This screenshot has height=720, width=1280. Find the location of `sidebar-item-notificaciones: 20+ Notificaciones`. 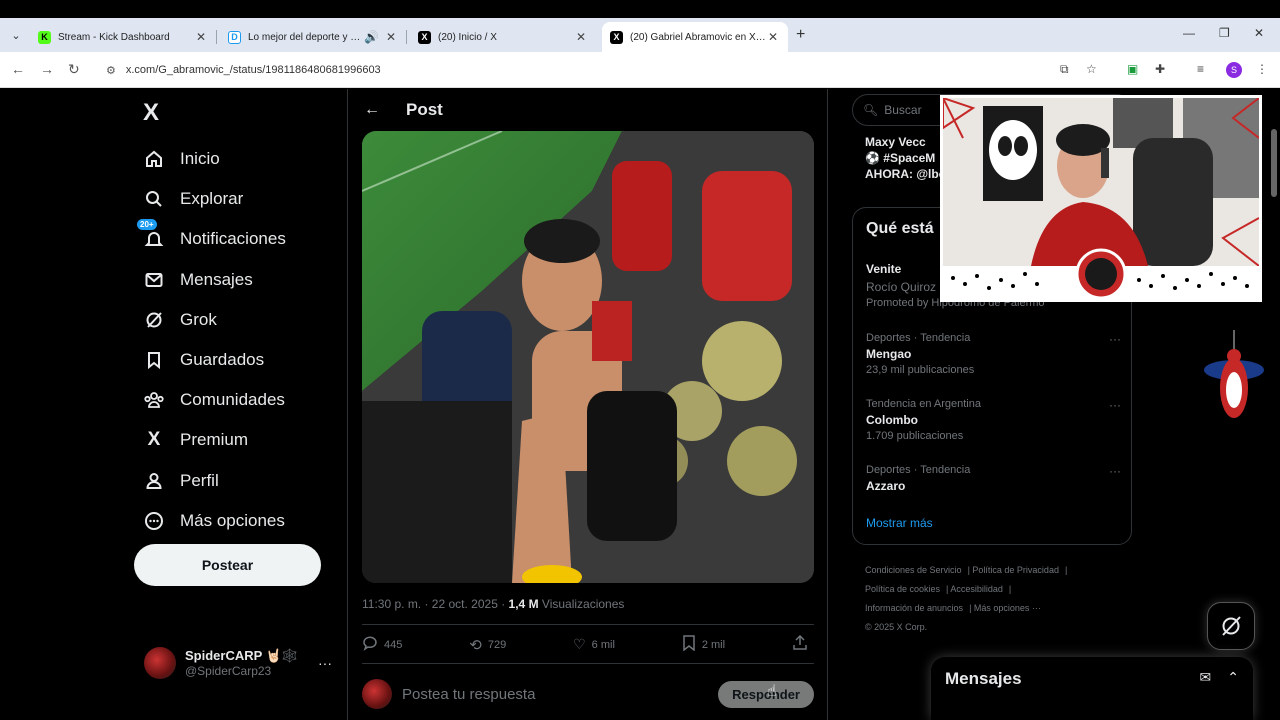

sidebar-item-notificaciones: 20+ Notificaciones is located at coordinates (211, 239).